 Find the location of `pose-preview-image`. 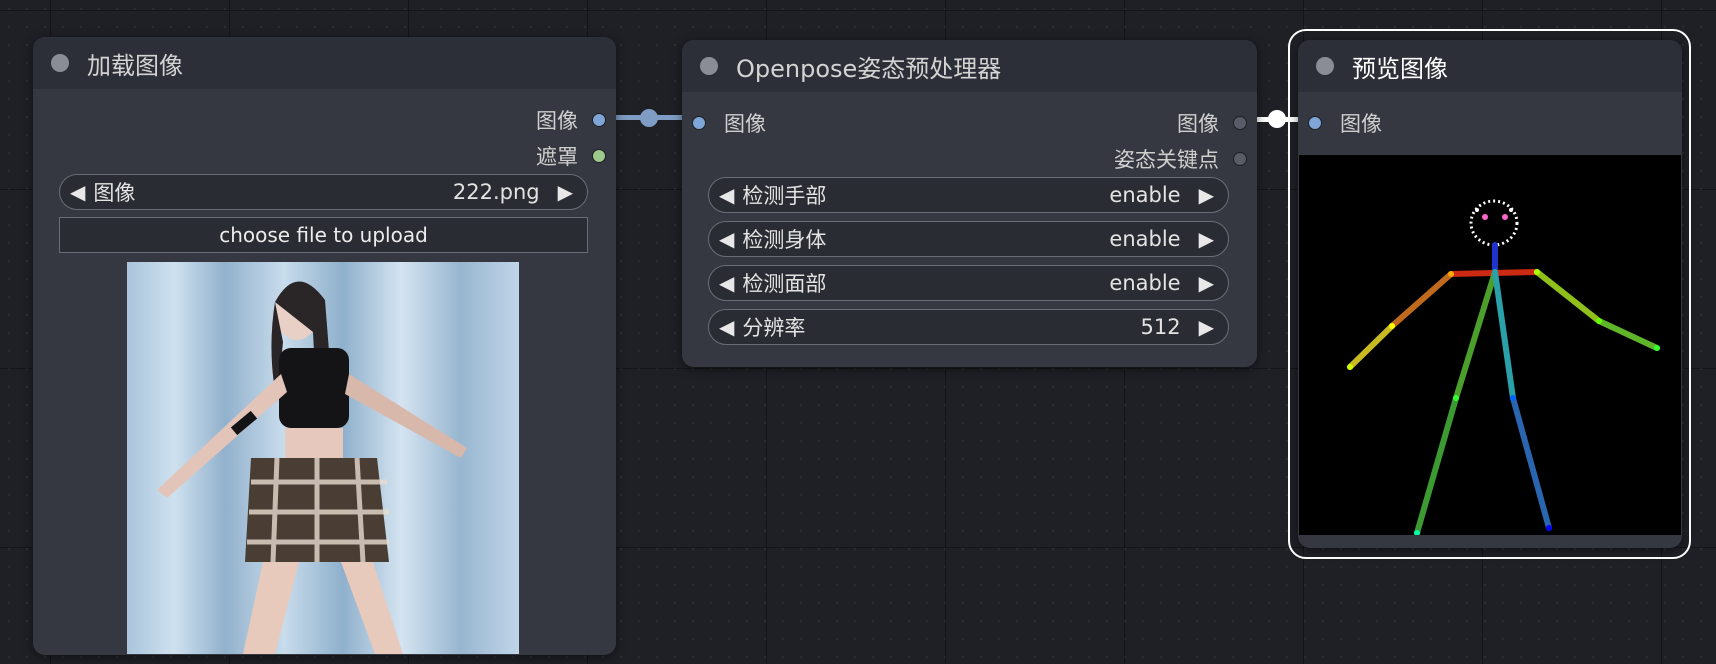

pose-preview-image is located at coordinates (1490, 345).